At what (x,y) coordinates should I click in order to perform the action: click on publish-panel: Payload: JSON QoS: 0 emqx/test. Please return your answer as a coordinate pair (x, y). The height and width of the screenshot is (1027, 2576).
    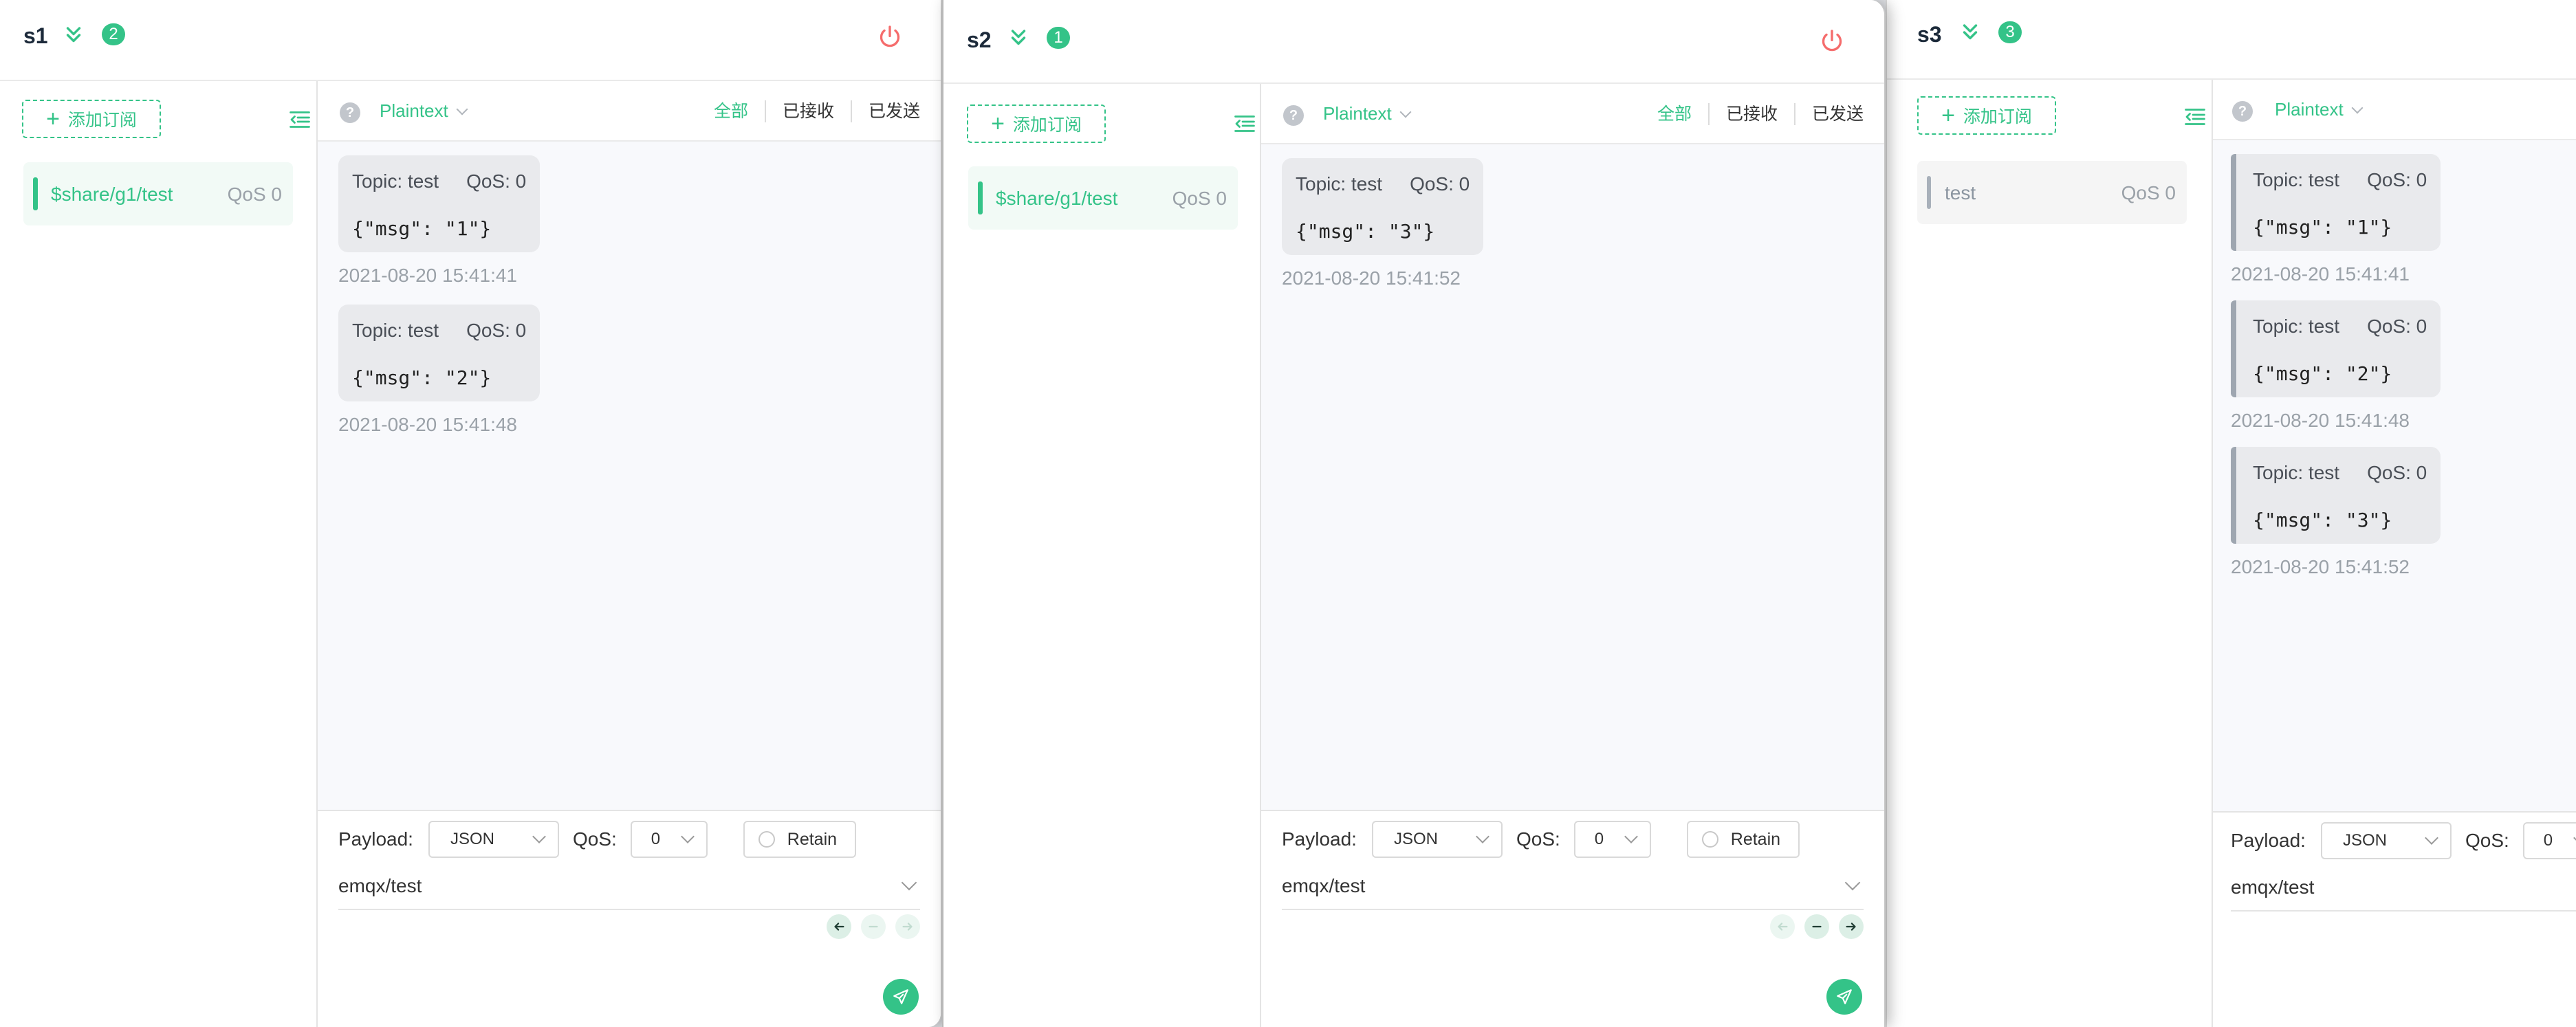
    Looking at the image, I should click on (2394, 919).